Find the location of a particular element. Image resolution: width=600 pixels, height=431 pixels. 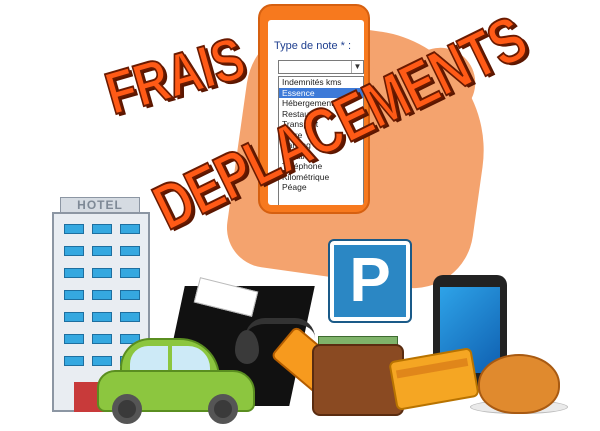

parking-sign-icon: P is located at coordinates (370, 281).